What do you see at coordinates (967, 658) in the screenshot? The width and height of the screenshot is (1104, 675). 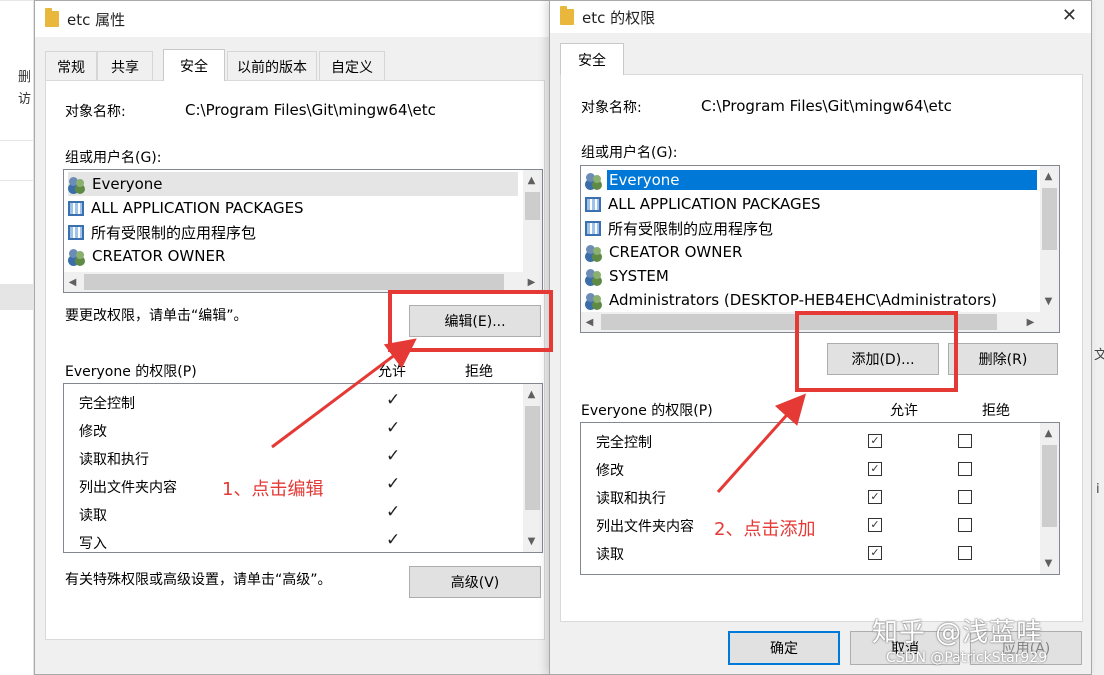 I see `watermark-csdn: CSDN @PatrickStar929` at bounding box center [967, 658].